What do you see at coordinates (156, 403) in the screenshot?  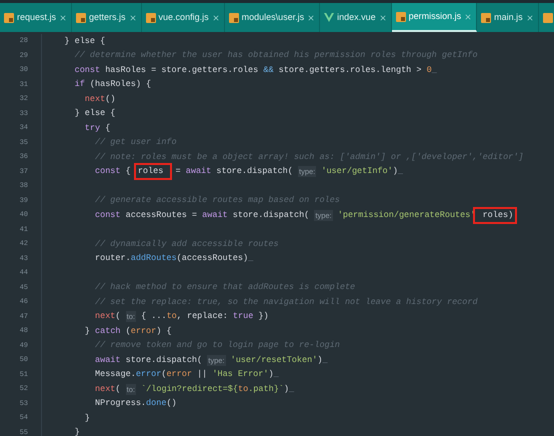 I see `method-name: done` at bounding box center [156, 403].